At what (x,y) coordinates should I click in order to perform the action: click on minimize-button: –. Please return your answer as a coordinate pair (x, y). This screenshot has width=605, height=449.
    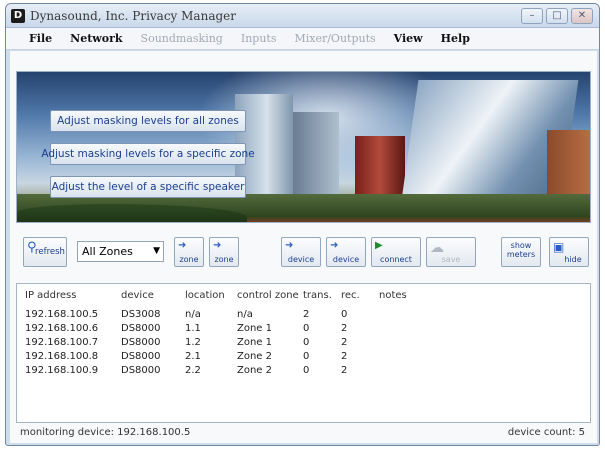
    Looking at the image, I should click on (532, 16).